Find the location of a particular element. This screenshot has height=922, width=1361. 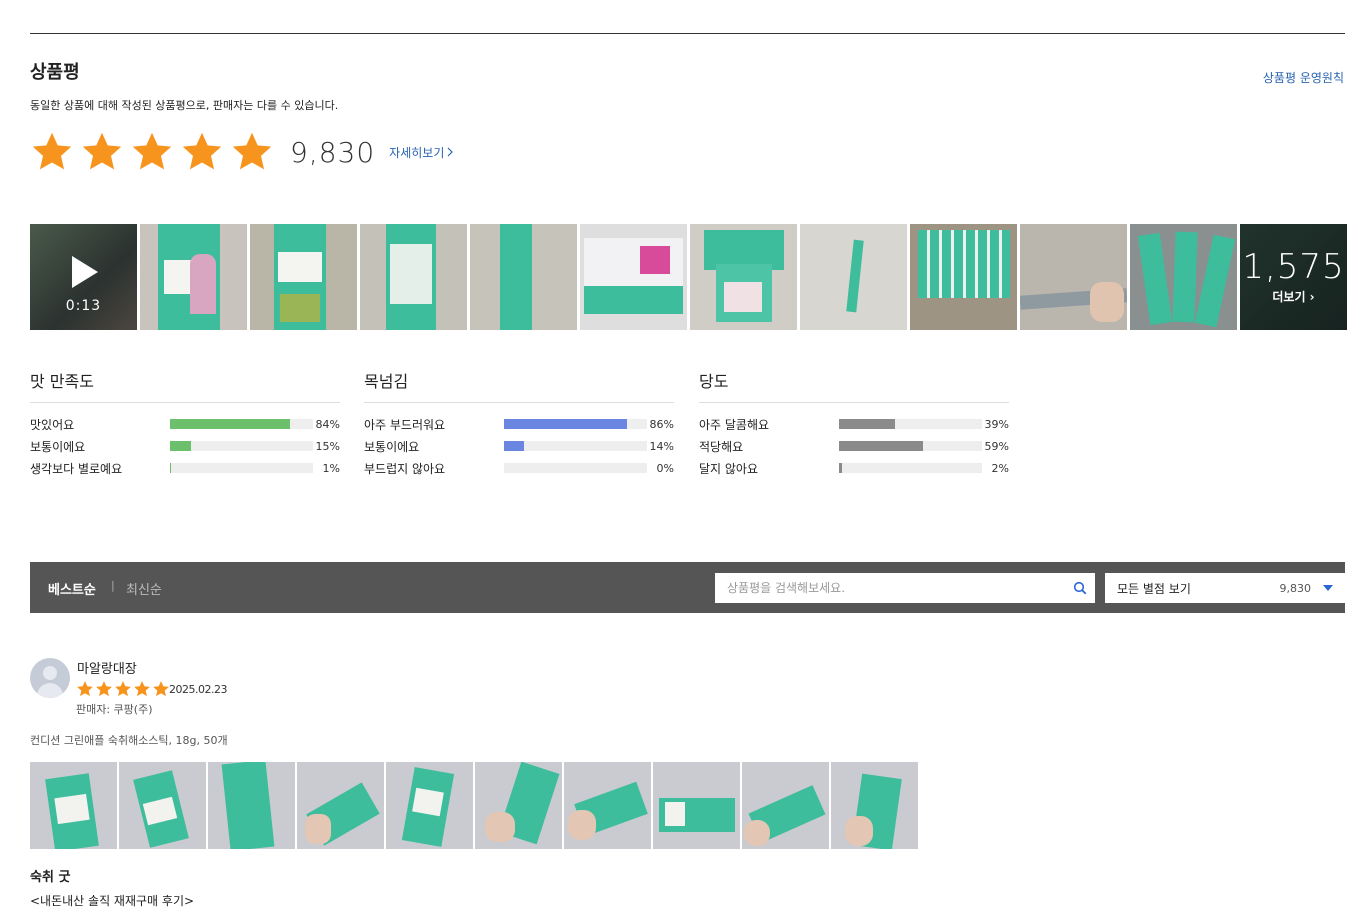

survey-percent: 14% is located at coordinates (661, 446).